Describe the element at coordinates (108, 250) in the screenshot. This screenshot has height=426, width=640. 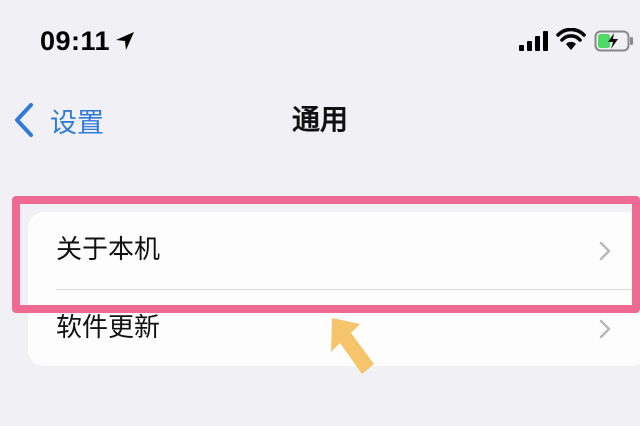
I see `list-item-label: 关于本机` at that location.